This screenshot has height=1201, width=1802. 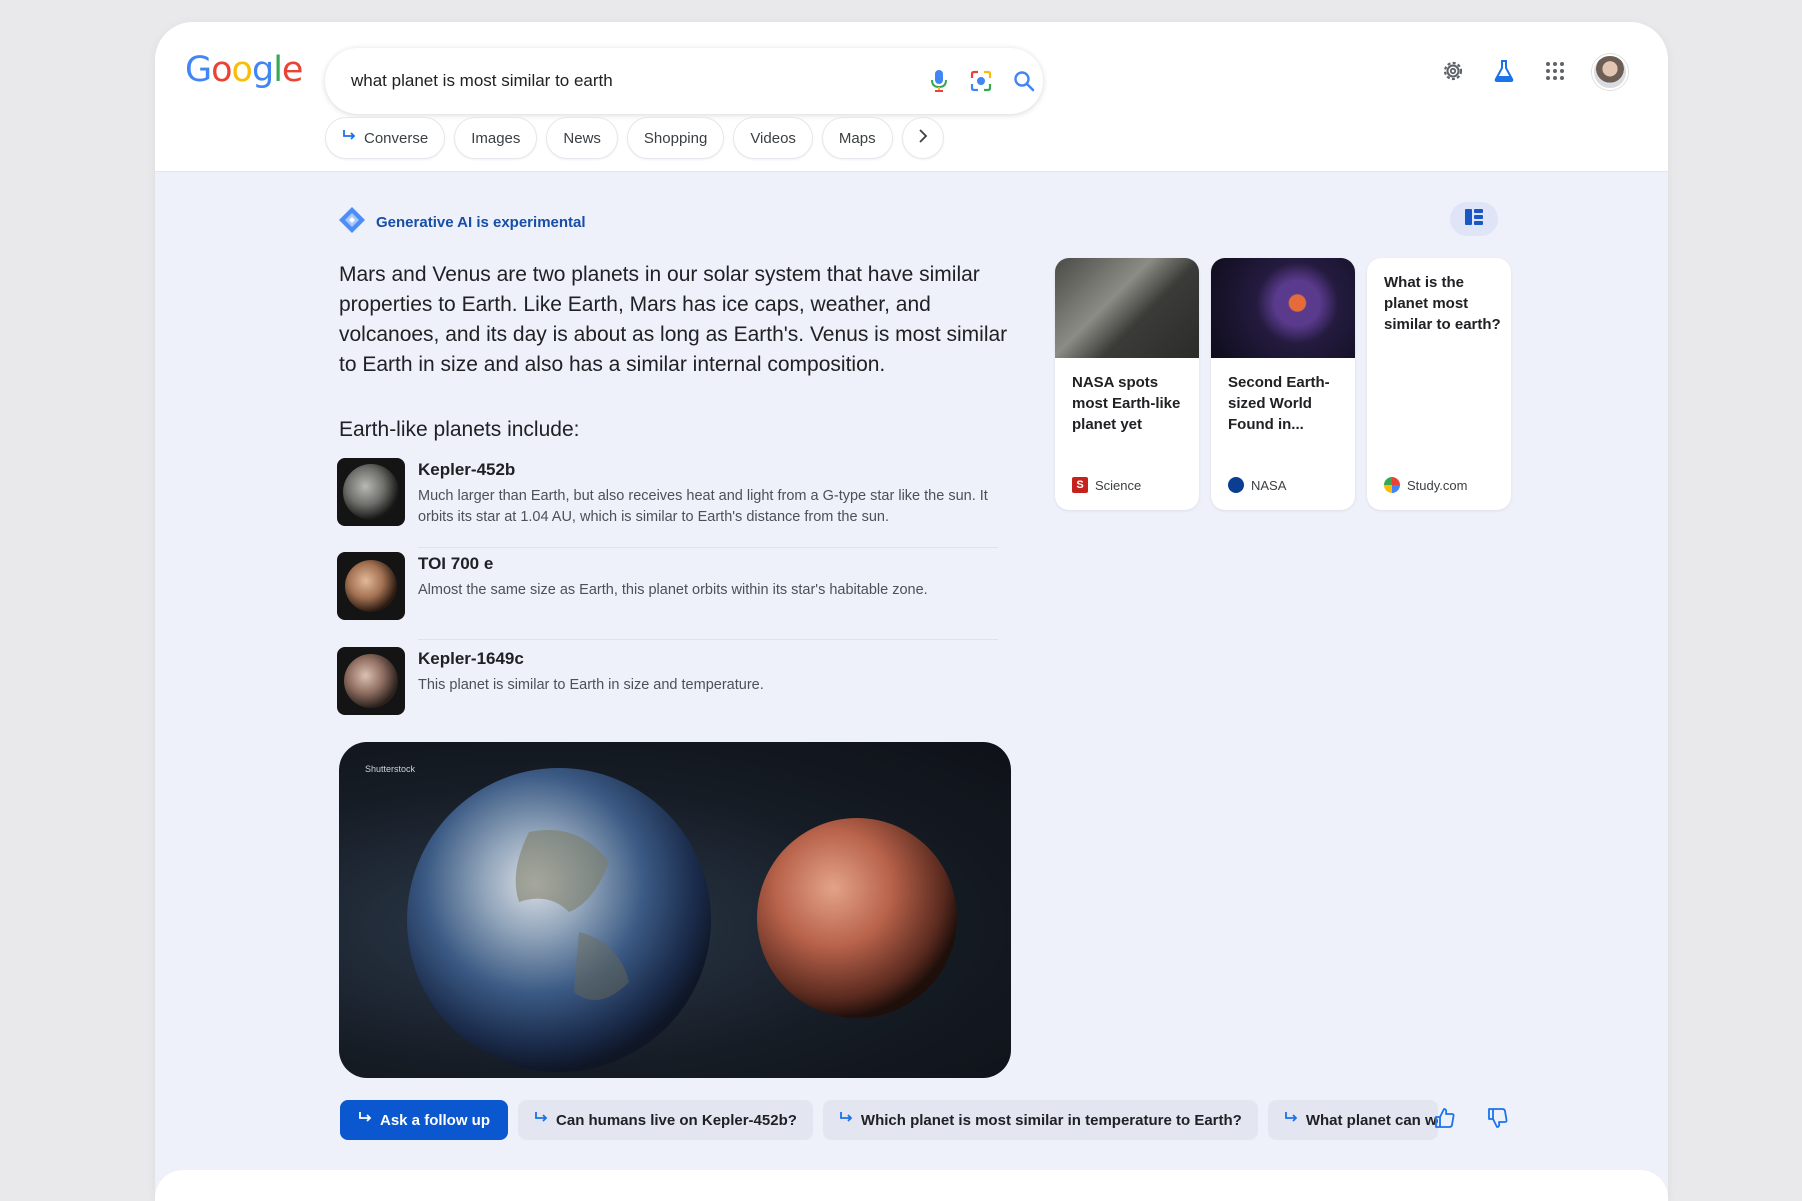 I want to click on ask-follow-up-button: Ask a follow up, so click(x=424, y=1120).